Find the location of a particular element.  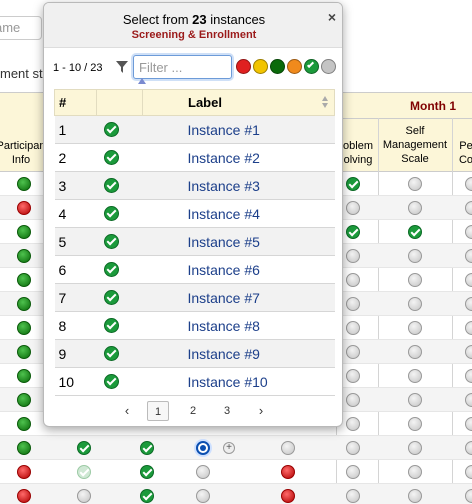

status-check-icon is located at coordinates (311, 66).